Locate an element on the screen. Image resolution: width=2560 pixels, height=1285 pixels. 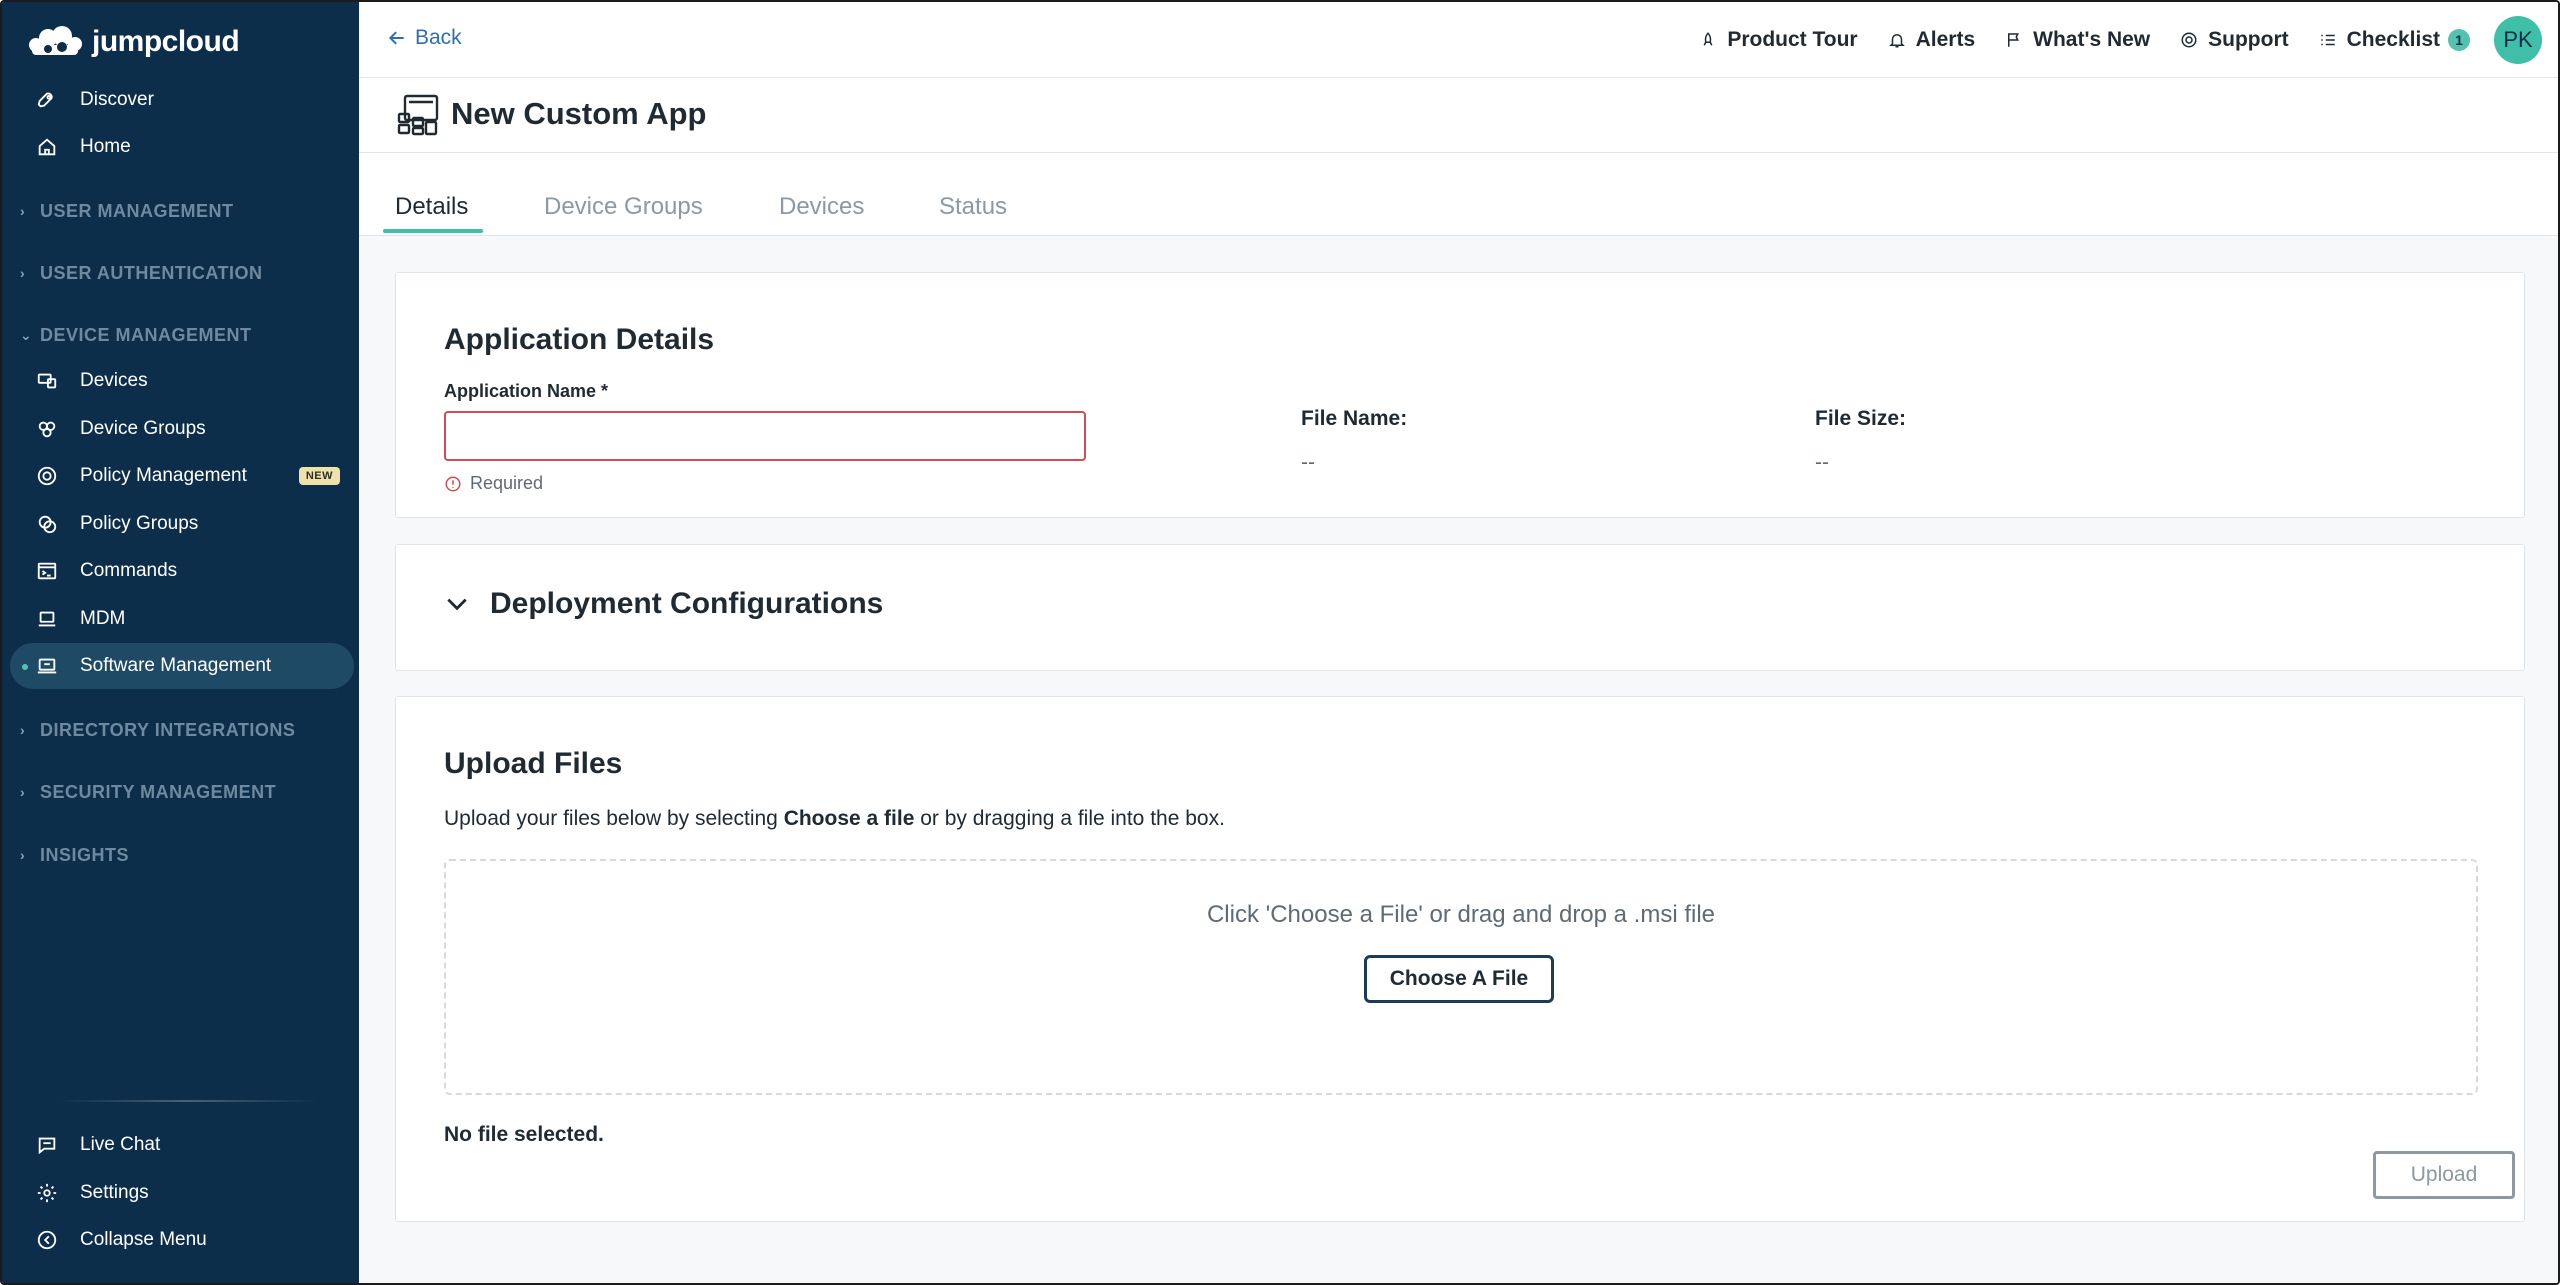
section-label: DIRECTORY INTEGRATIONS is located at coordinates (168, 729).